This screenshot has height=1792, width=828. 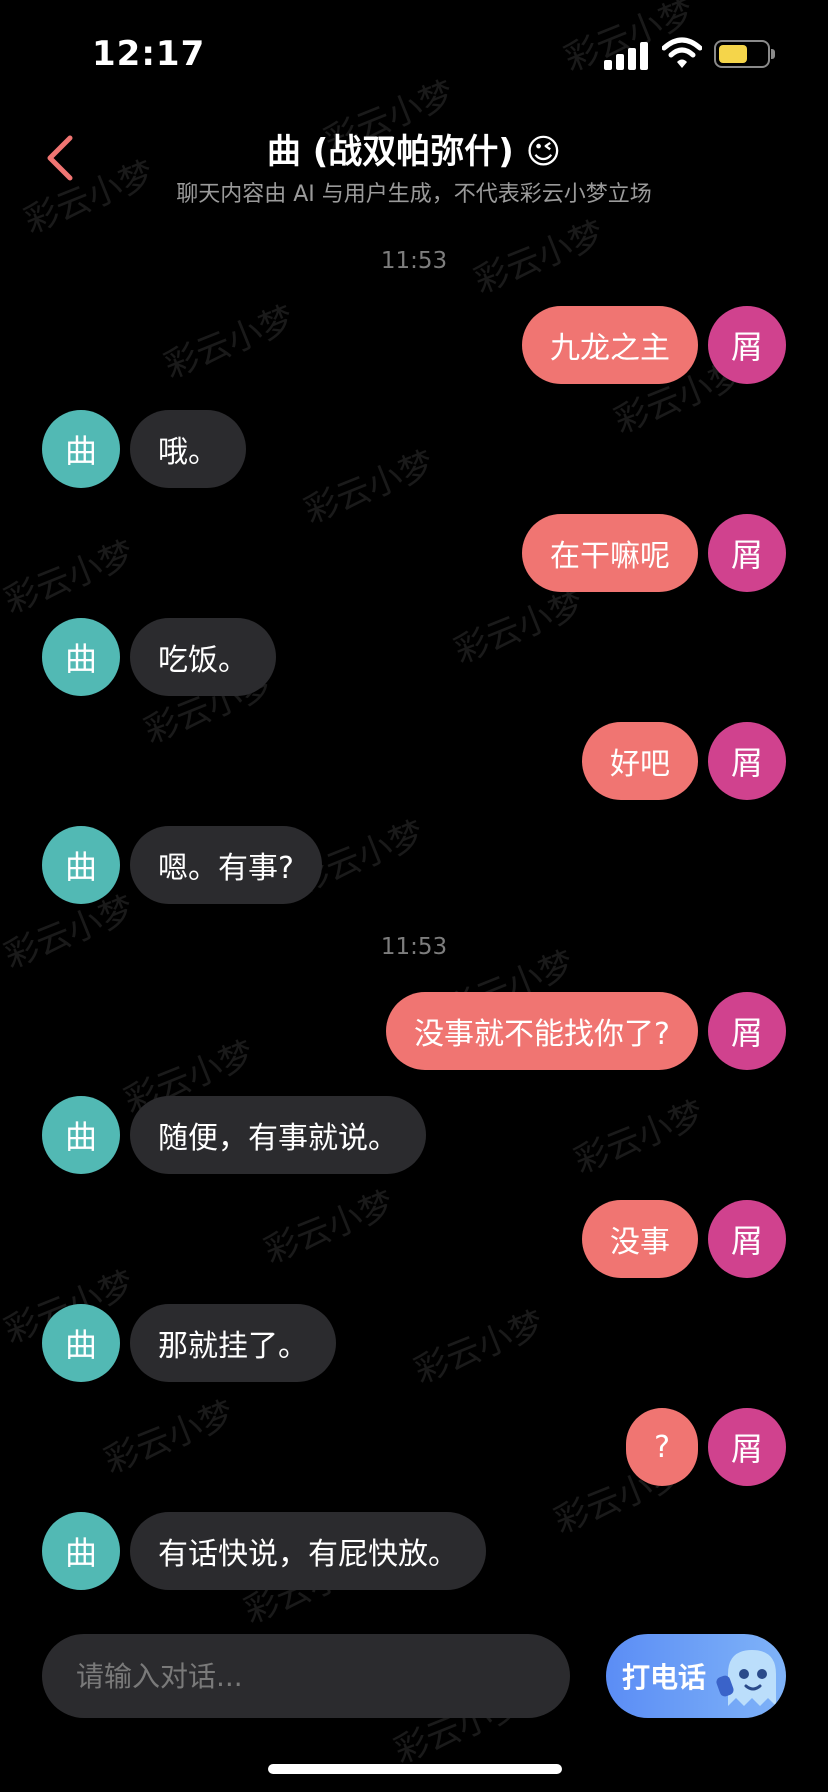 What do you see at coordinates (233, 1343) in the screenshot?
I see `bot-message-bubble: 那就挂了。` at bounding box center [233, 1343].